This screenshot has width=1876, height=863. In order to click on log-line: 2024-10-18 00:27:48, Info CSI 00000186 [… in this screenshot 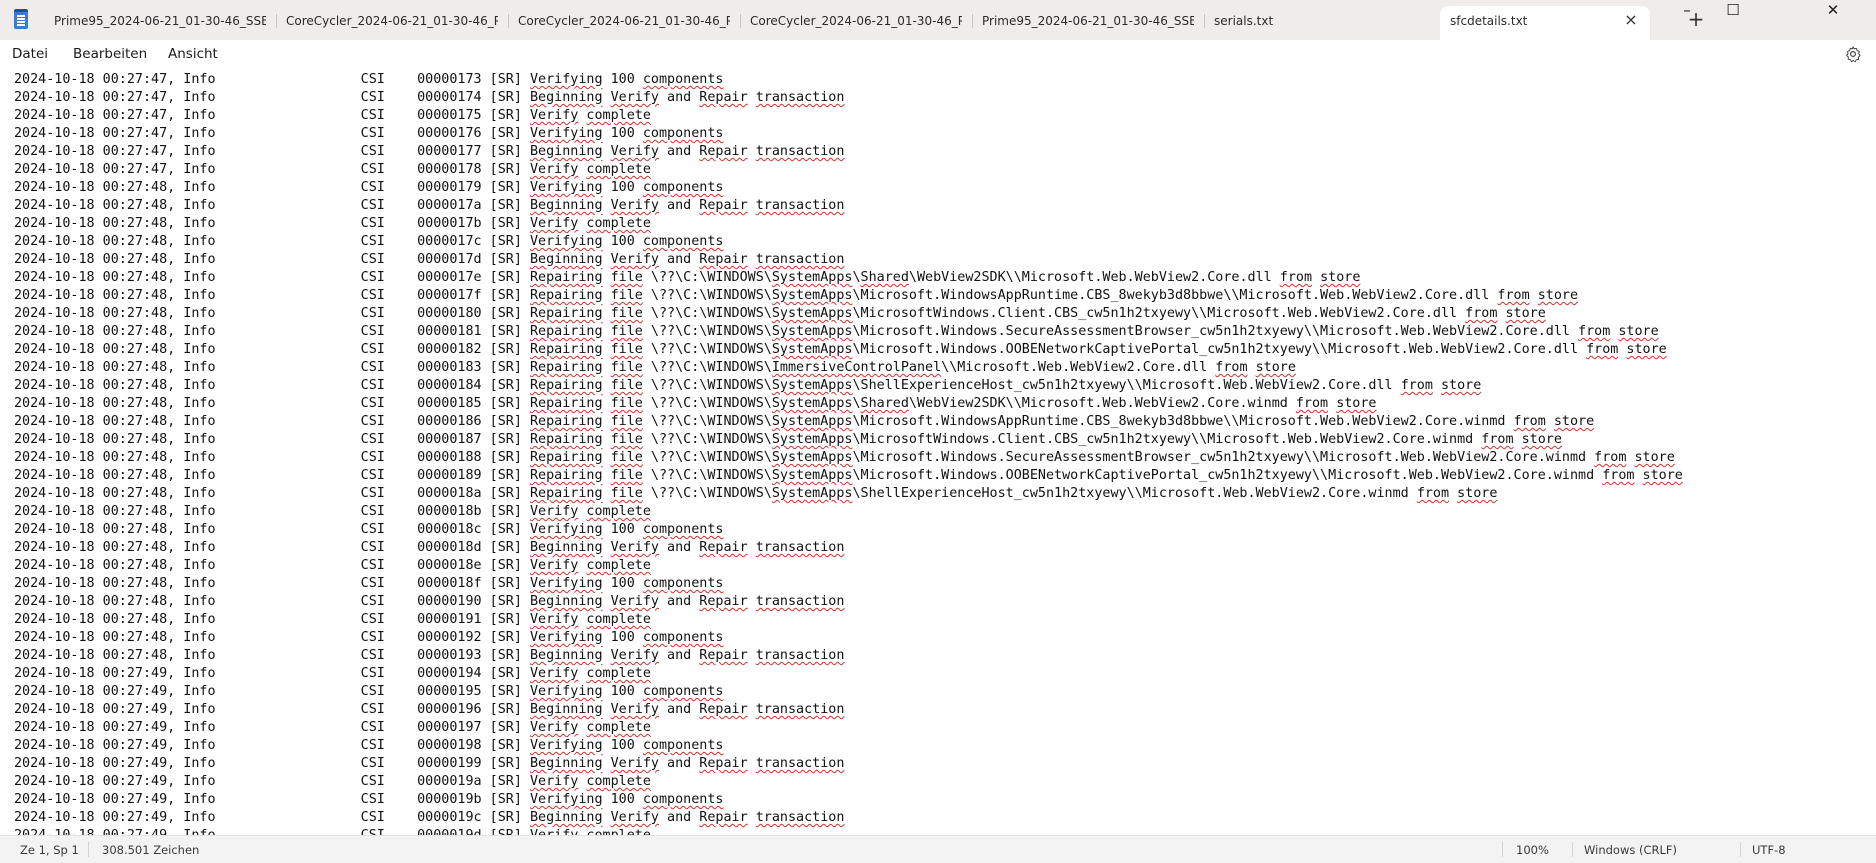, I will do `click(804, 421)`.